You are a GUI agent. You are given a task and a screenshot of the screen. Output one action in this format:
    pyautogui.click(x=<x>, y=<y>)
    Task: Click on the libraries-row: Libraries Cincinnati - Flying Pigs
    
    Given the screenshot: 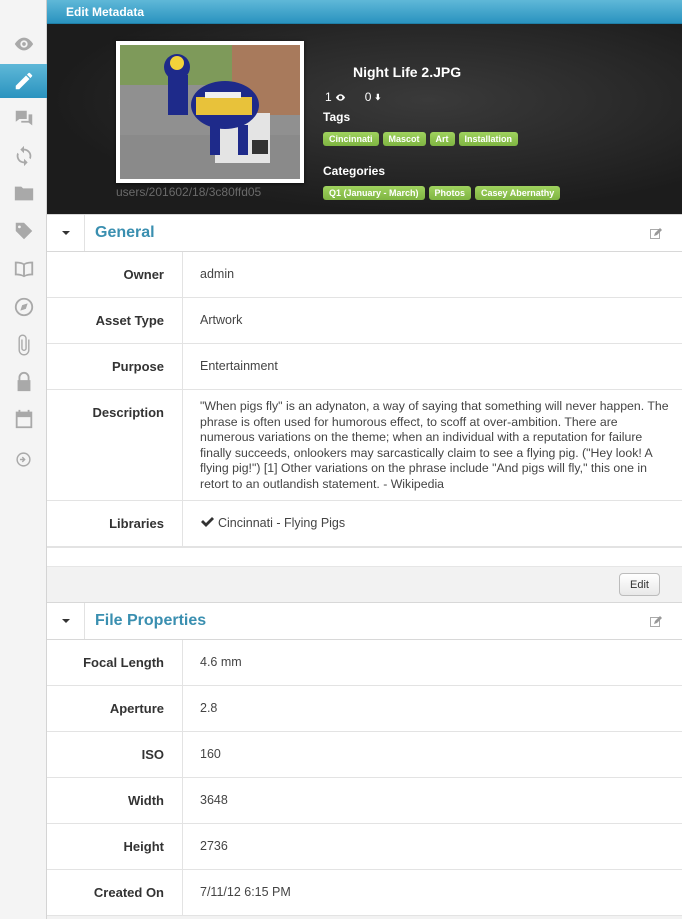 What is the action you would take?
    pyautogui.click(x=364, y=524)
    